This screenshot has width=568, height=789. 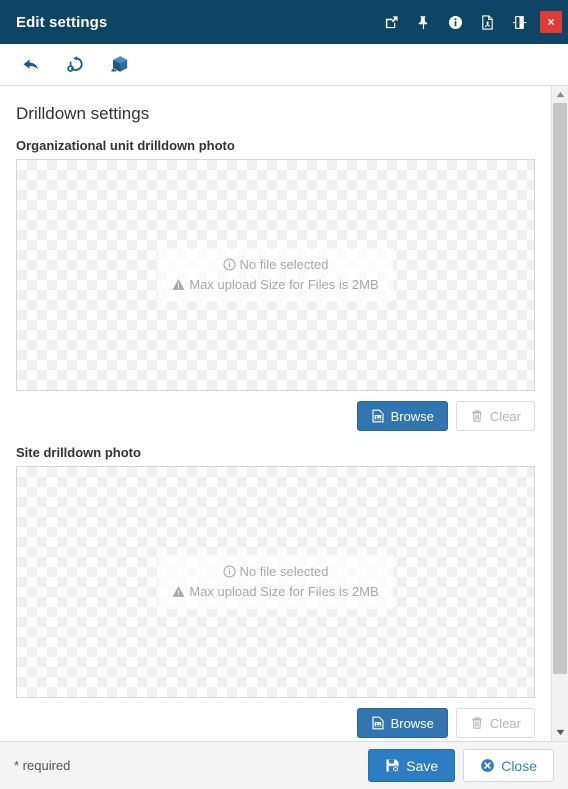 What do you see at coordinates (78, 452) in the screenshot?
I see `field-label-site-photo: Site drilldown photo` at bounding box center [78, 452].